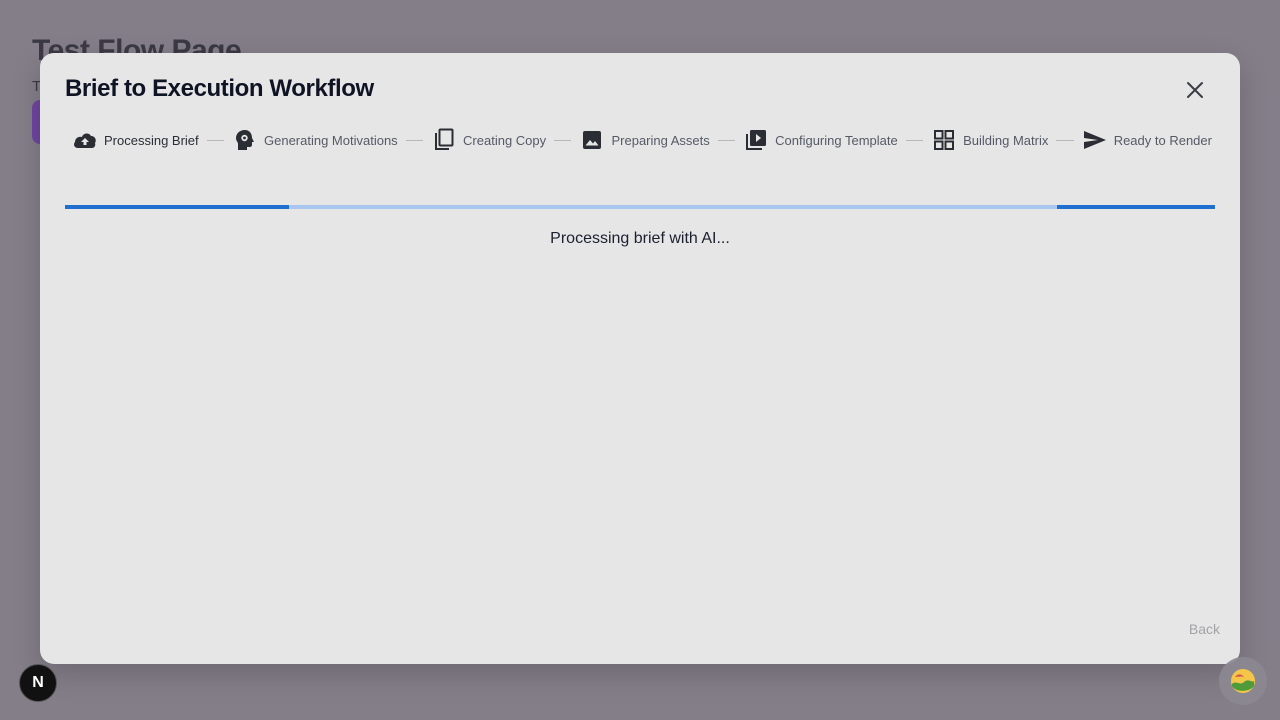 Image resolution: width=1280 pixels, height=720 pixels. What do you see at coordinates (660, 140) in the screenshot?
I see `step-label: Preparing Assets` at bounding box center [660, 140].